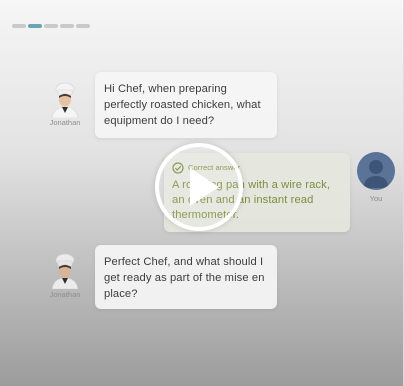  What do you see at coordinates (376, 198) in the screenshot?
I see `sender-name: You` at bounding box center [376, 198].